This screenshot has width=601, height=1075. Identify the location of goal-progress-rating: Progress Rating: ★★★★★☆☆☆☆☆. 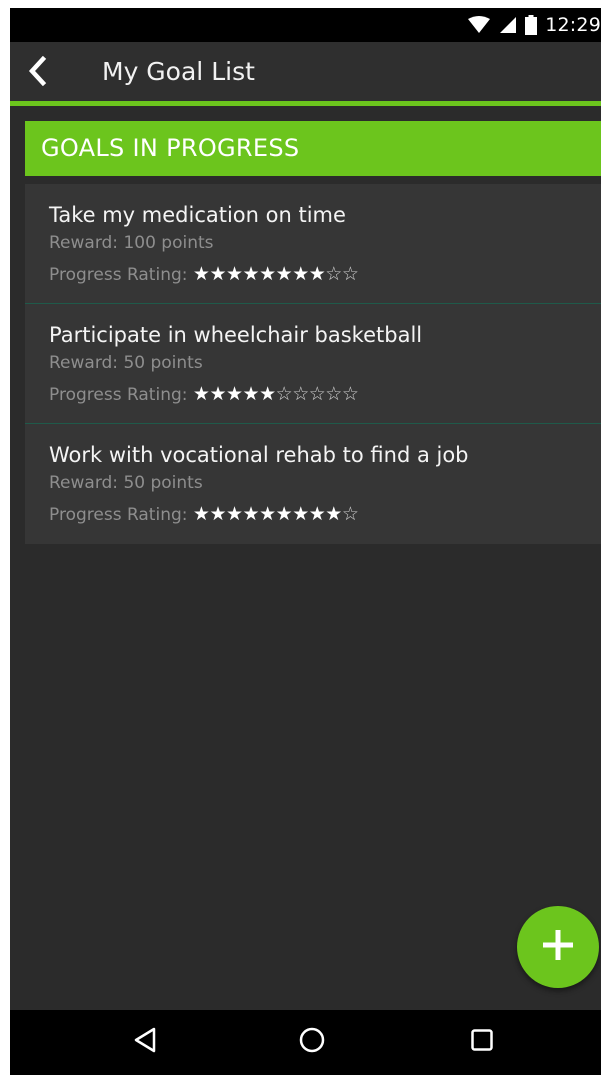
(204, 394).